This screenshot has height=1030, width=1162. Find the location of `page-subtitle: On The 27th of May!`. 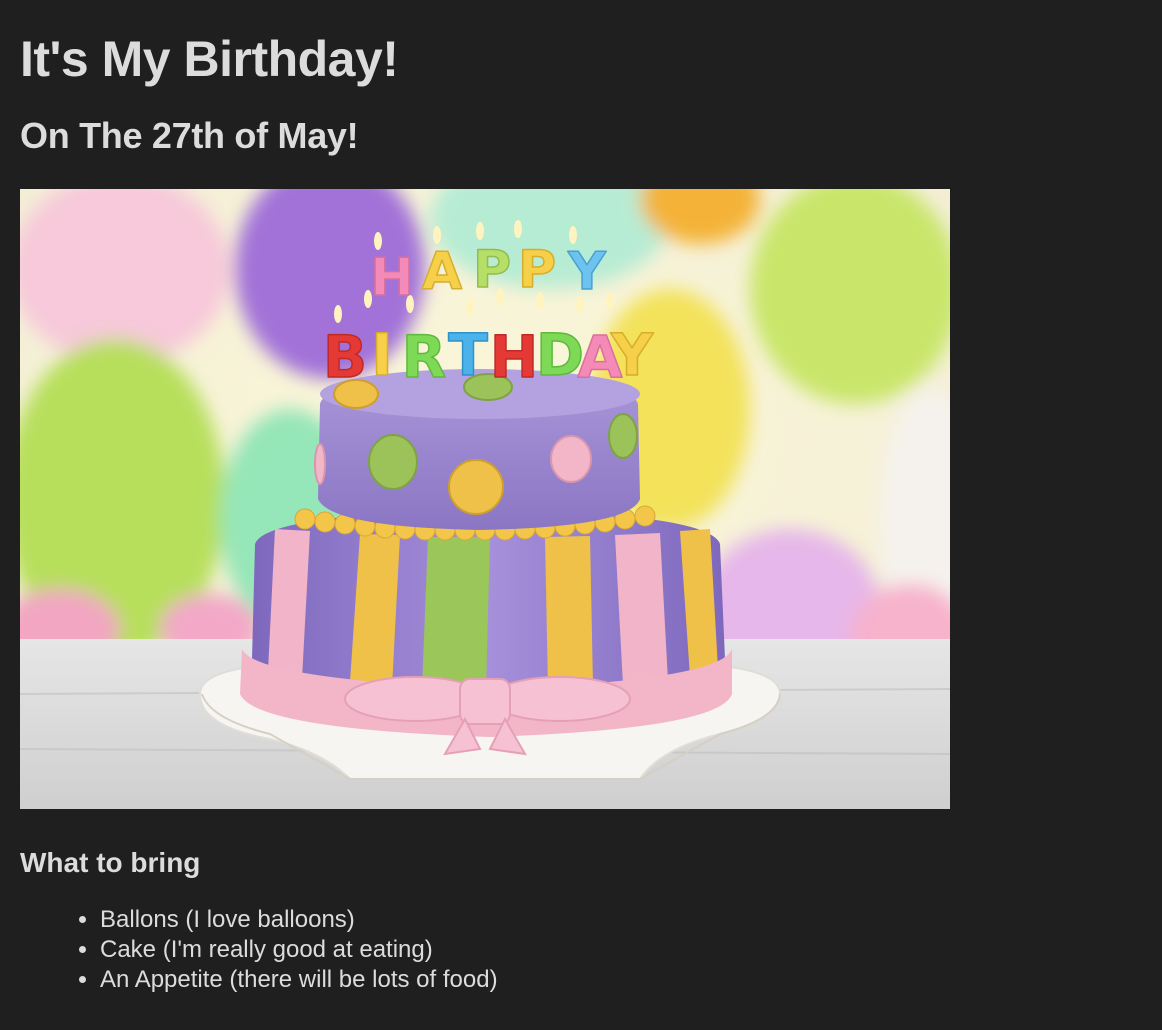

page-subtitle: On The 27th of May! is located at coordinates (189, 135).